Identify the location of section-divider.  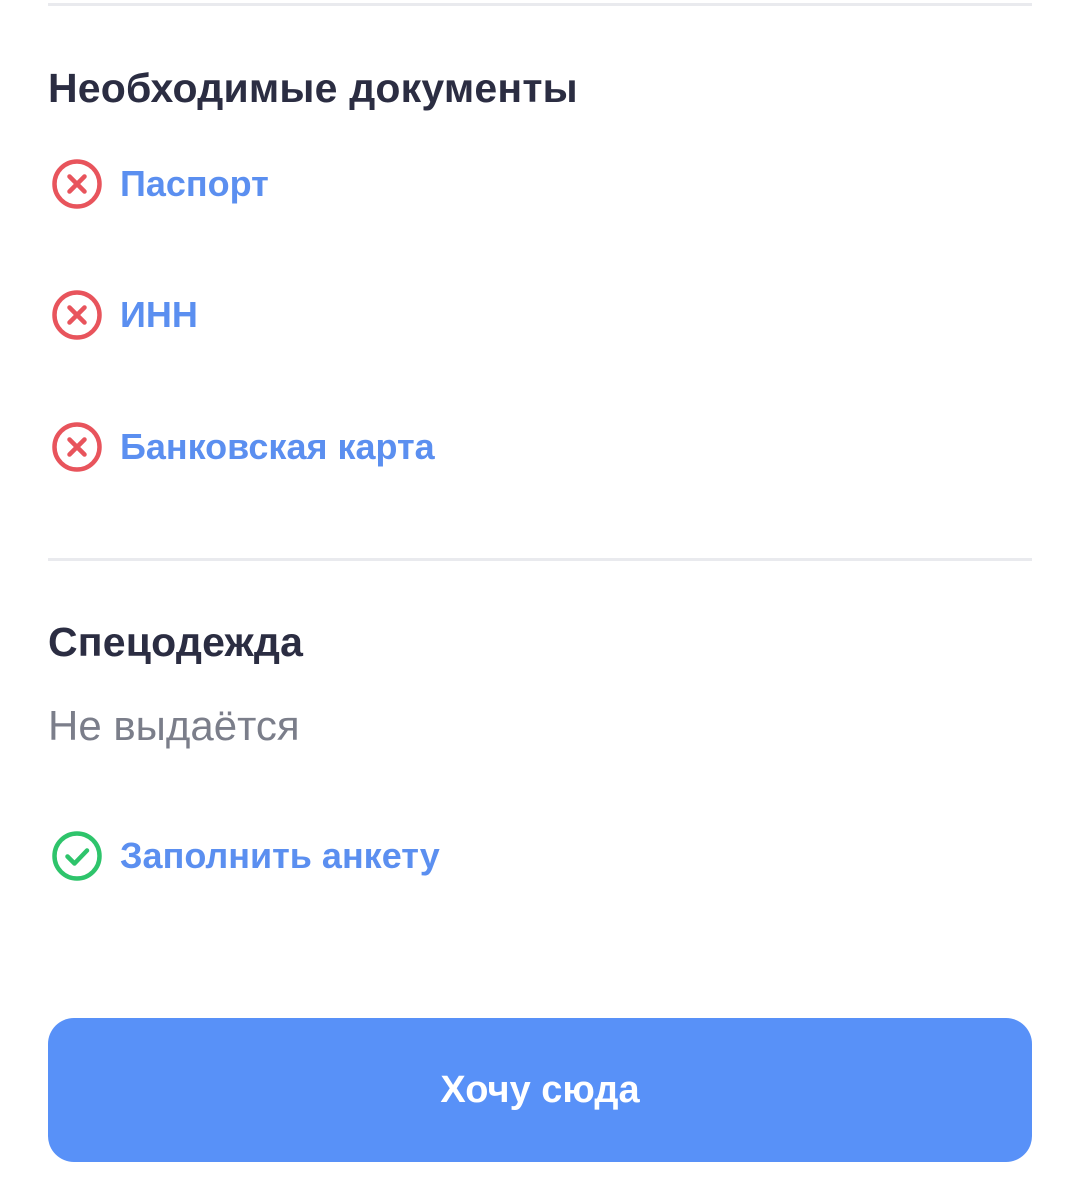
(540, 559).